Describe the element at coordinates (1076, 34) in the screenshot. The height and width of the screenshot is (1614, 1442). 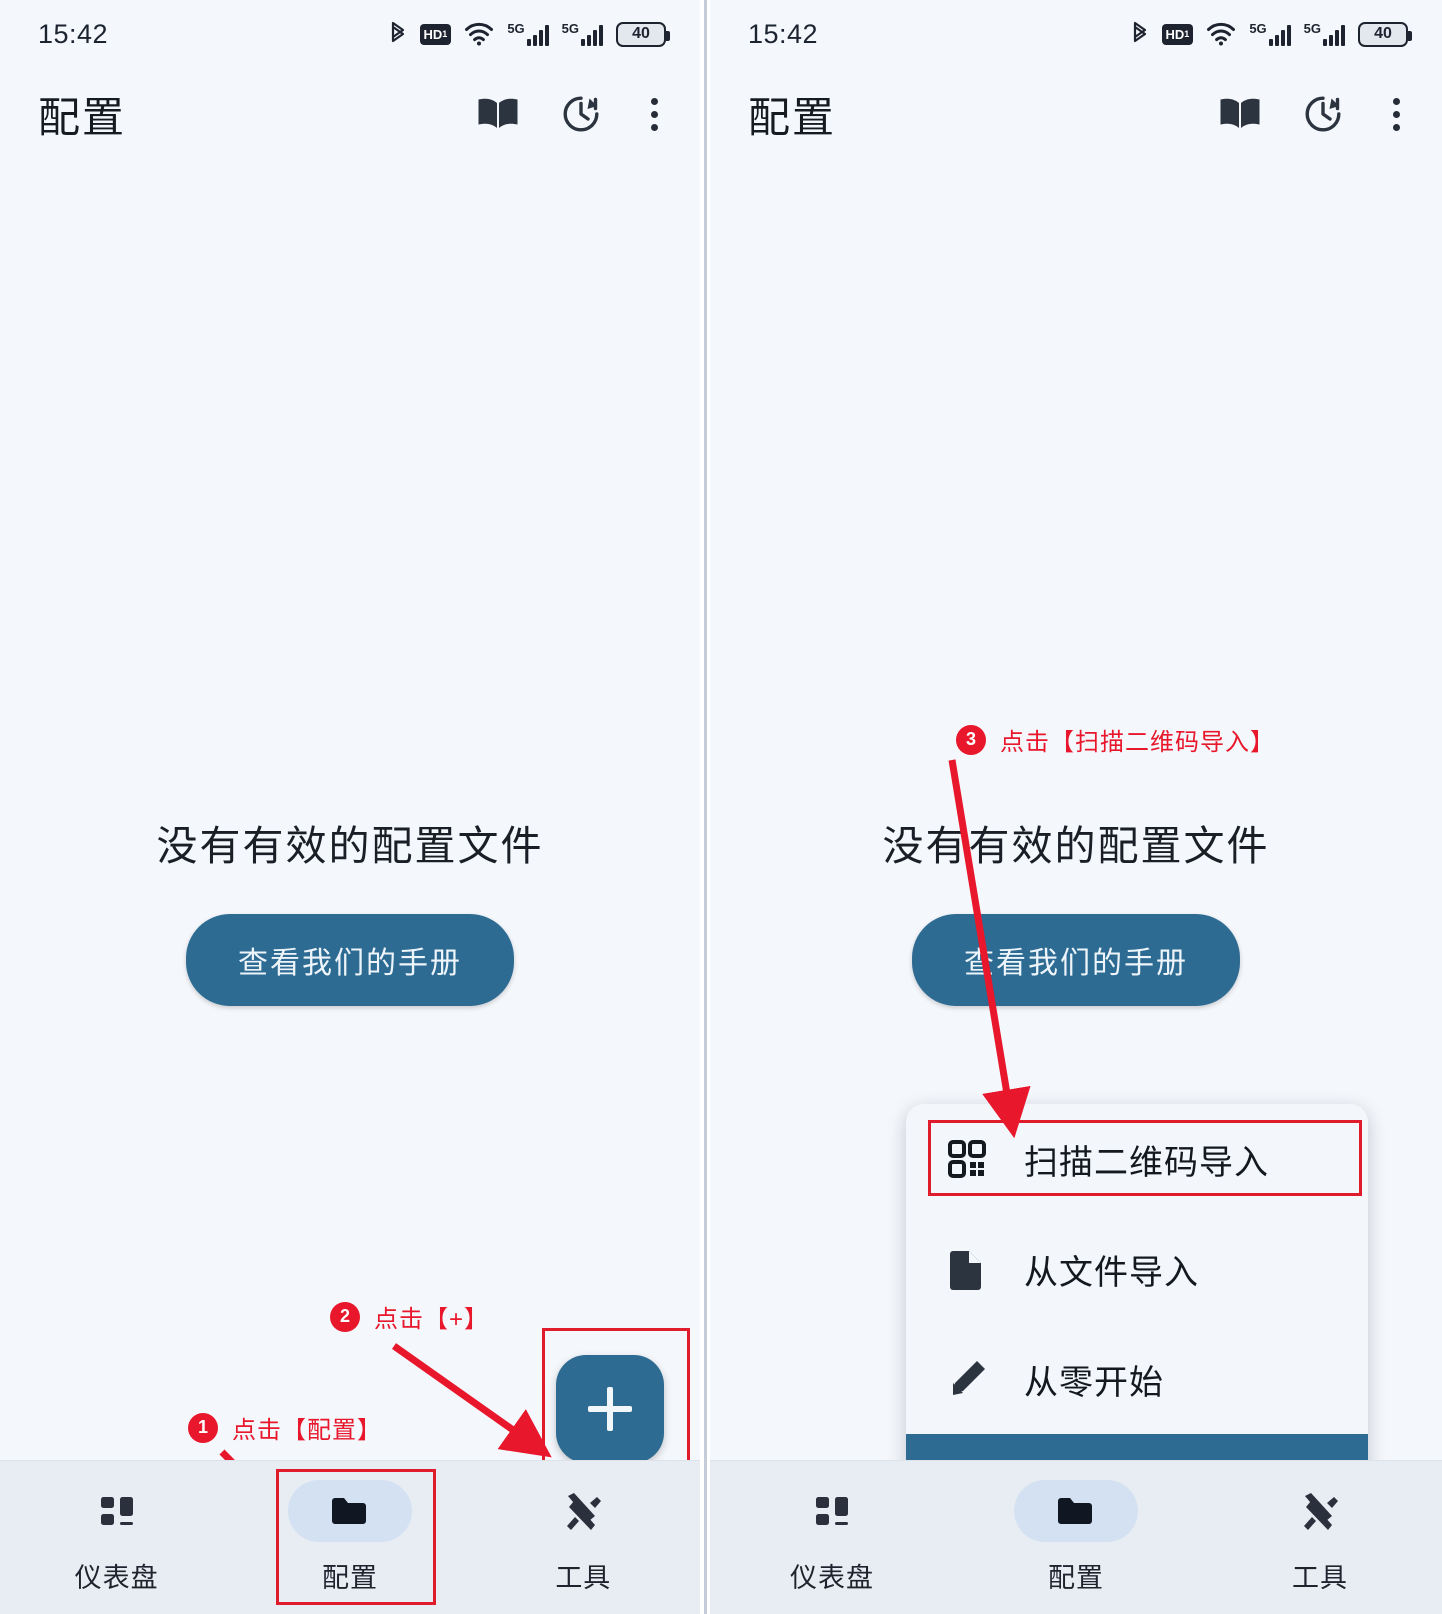
I see `status-bar-right: 15:42 HD 1 5G 5G 40` at that location.